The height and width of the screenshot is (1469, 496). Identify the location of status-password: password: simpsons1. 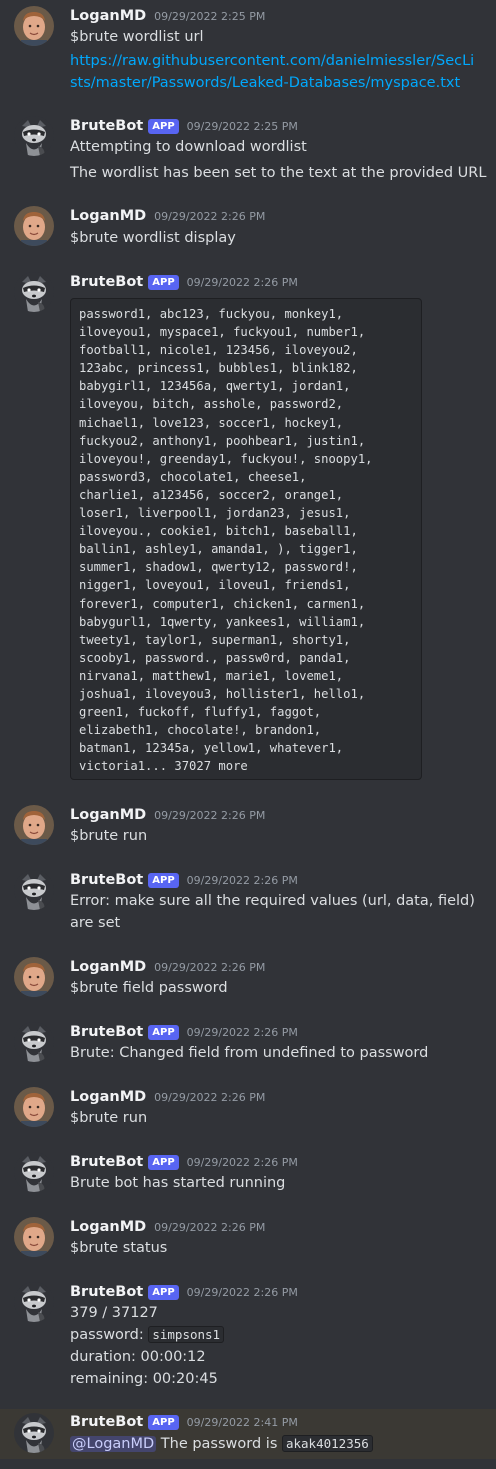
(147, 1335).